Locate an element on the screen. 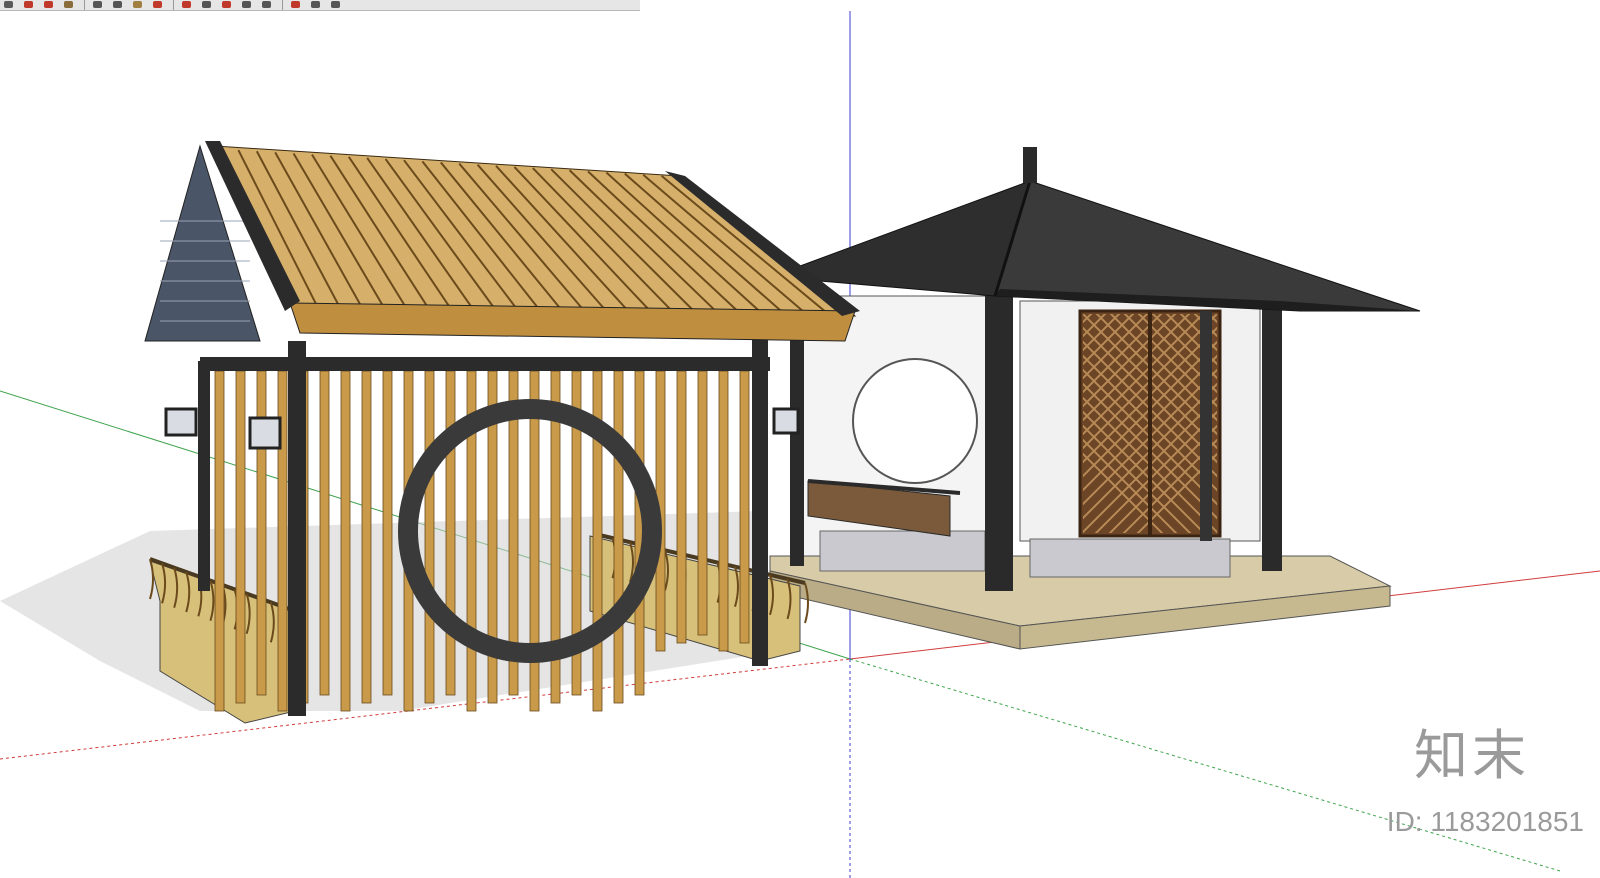 Image resolution: width=1600 pixels, height=878 pixels. pavilion-stone-plinth-left is located at coordinates (902, 551).